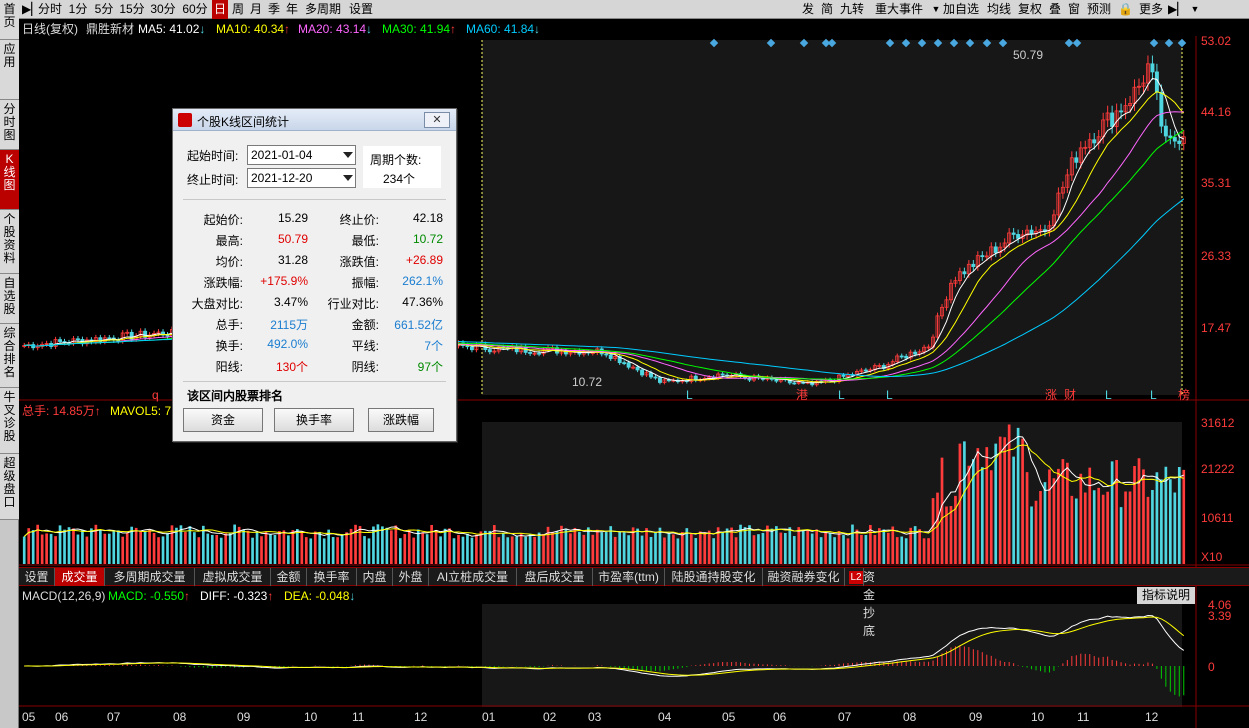  Describe the element at coordinates (999, 9) in the screenshot. I see `toolbar-button-5: 均线` at that location.